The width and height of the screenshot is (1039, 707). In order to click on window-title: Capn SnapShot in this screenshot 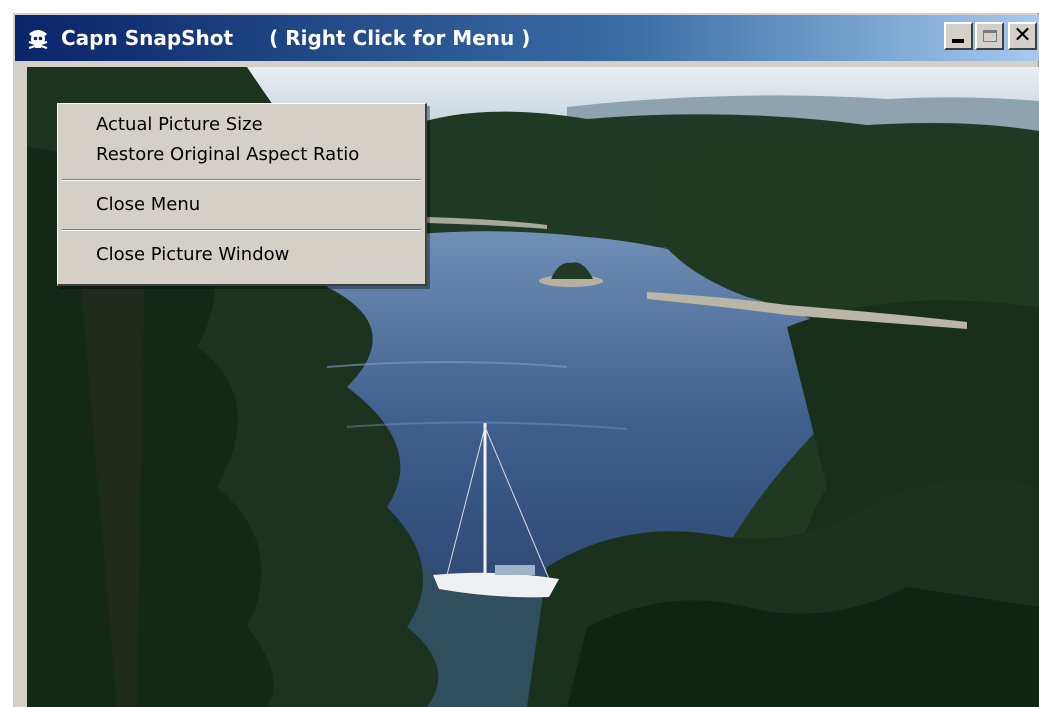, I will do `click(147, 38)`.